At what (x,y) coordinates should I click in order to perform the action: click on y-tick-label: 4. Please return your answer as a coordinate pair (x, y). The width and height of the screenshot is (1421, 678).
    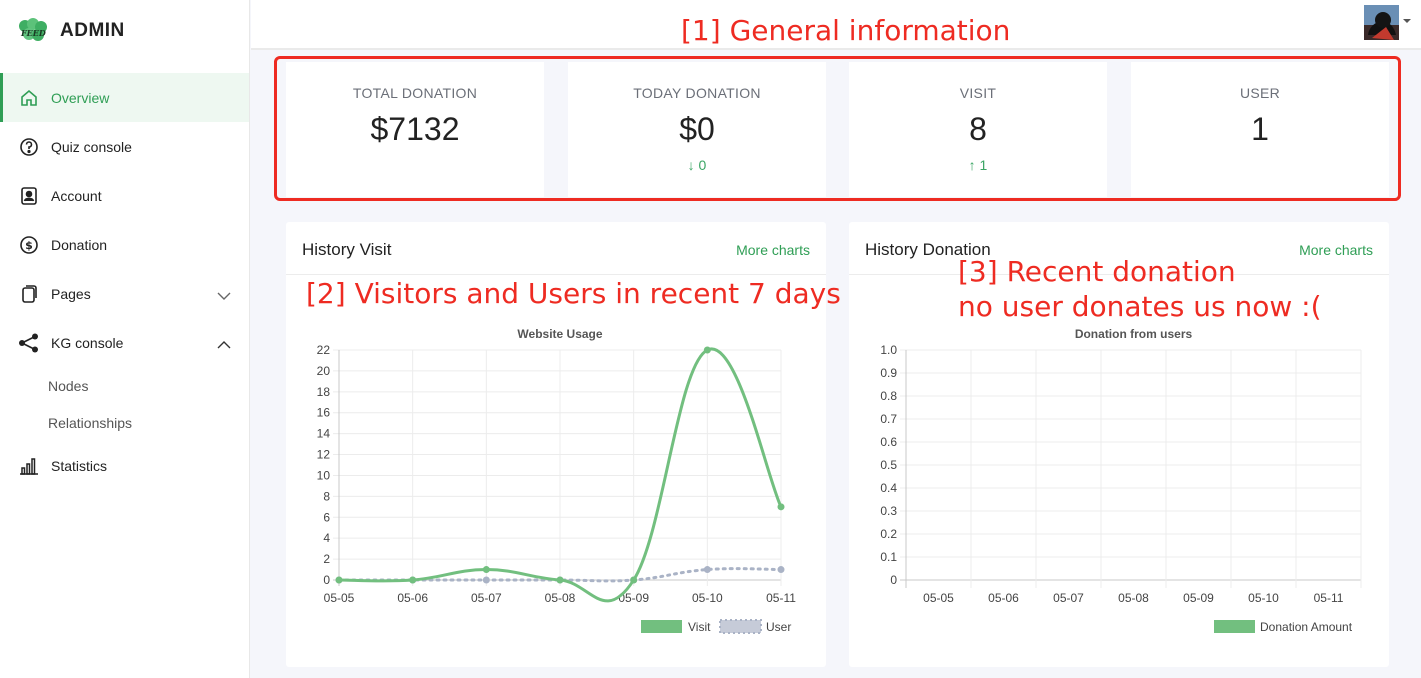
    Looking at the image, I should click on (326, 538).